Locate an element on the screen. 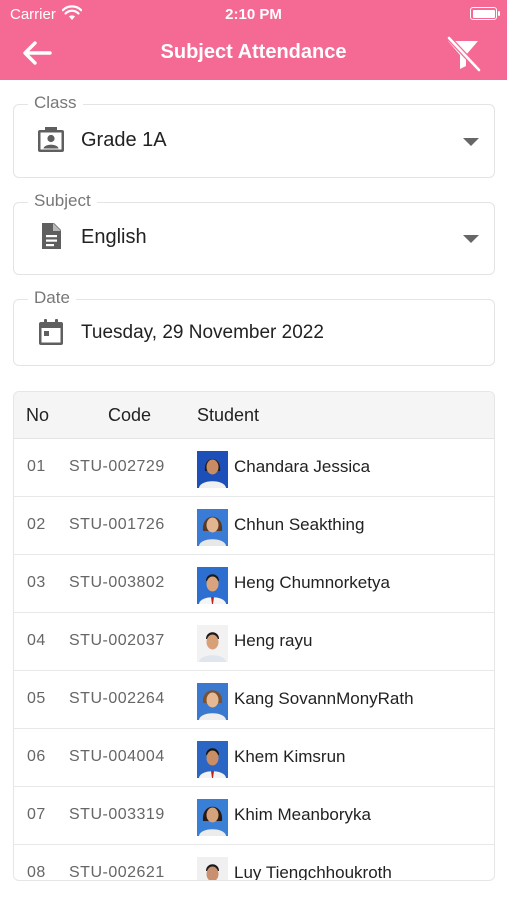 This screenshot has width=507, height=900. student-name: Luy Tiengchhoukroth is located at coordinates (313, 872).